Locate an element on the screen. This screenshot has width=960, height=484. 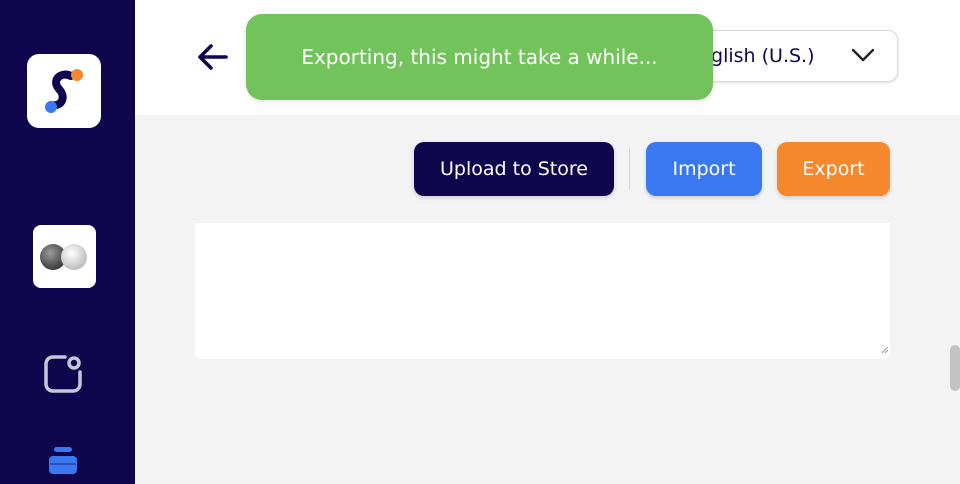
app-logo is located at coordinates (64, 91).